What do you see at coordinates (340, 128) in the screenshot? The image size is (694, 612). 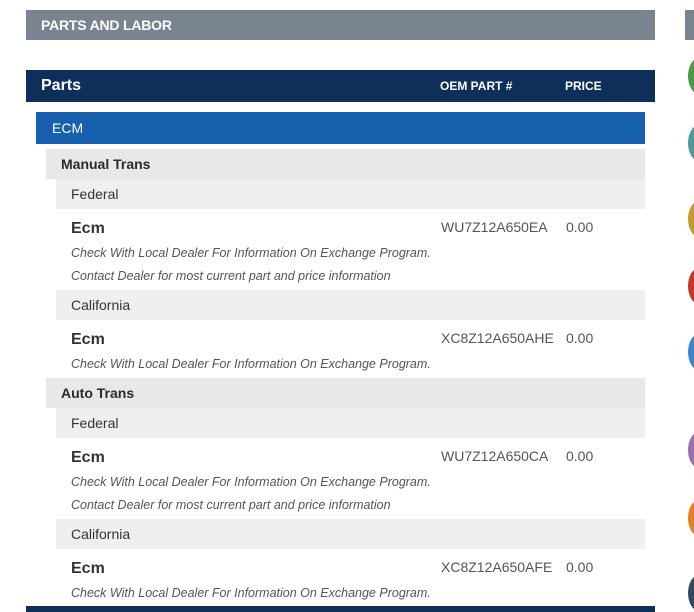 I see `category-ecm: ECM` at bounding box center [340, 128].